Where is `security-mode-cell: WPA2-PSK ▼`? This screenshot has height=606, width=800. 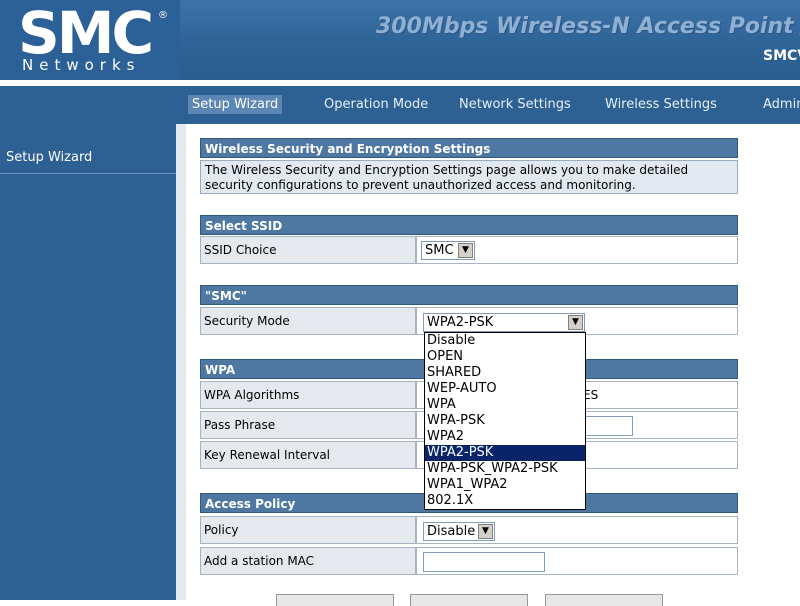
security-mode-cell: WPA2-PSK ▼ is located at coordinates (577, 321).